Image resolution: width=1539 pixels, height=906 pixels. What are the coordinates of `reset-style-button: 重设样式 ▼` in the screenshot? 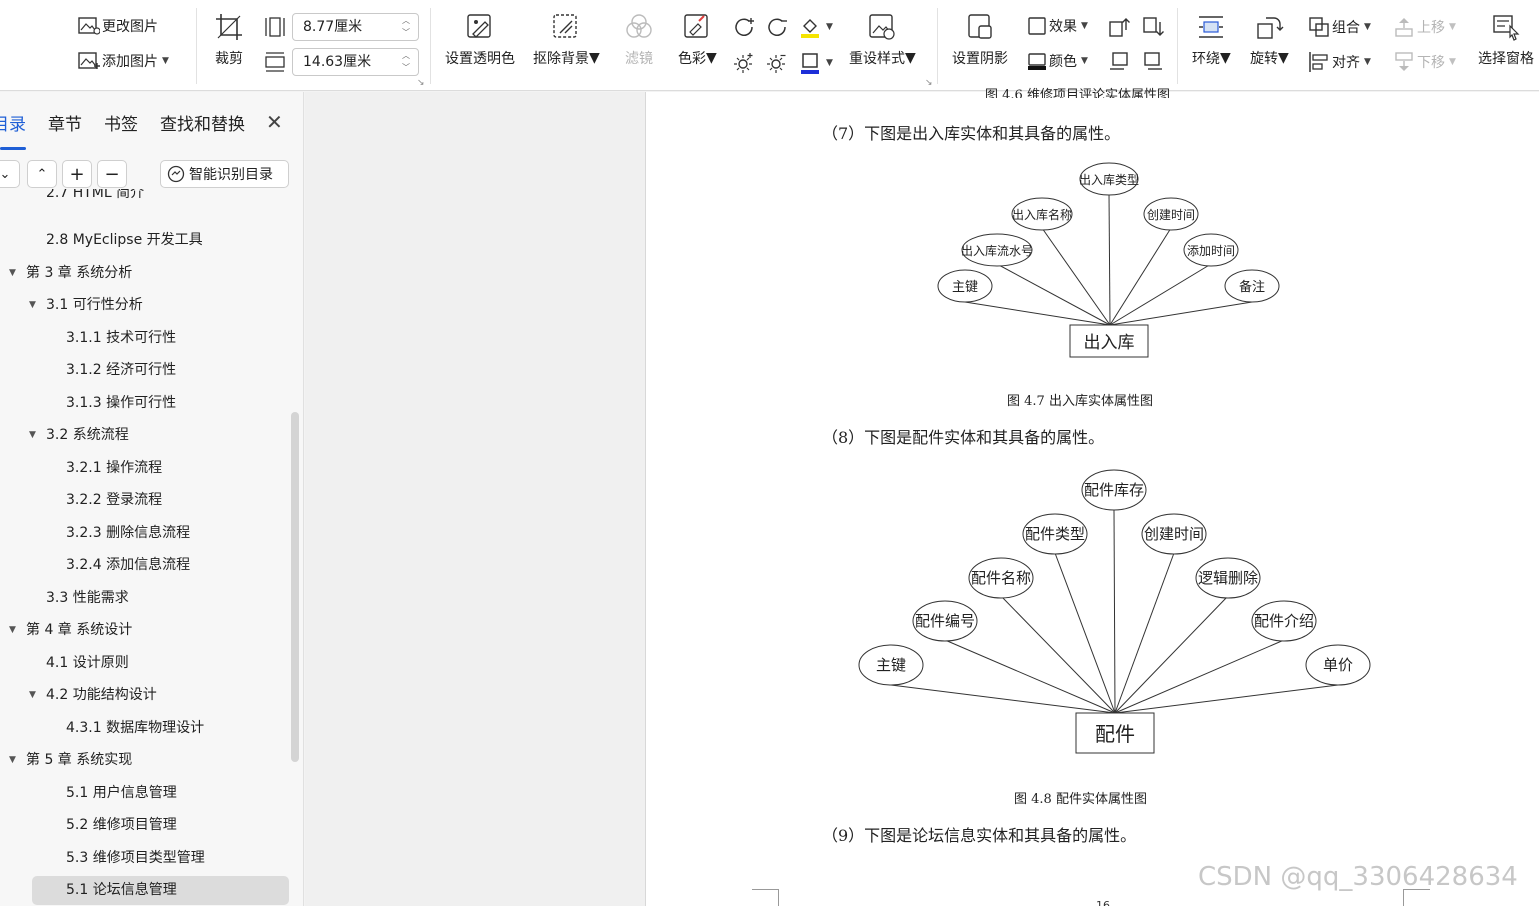 It's located at (882, 39).